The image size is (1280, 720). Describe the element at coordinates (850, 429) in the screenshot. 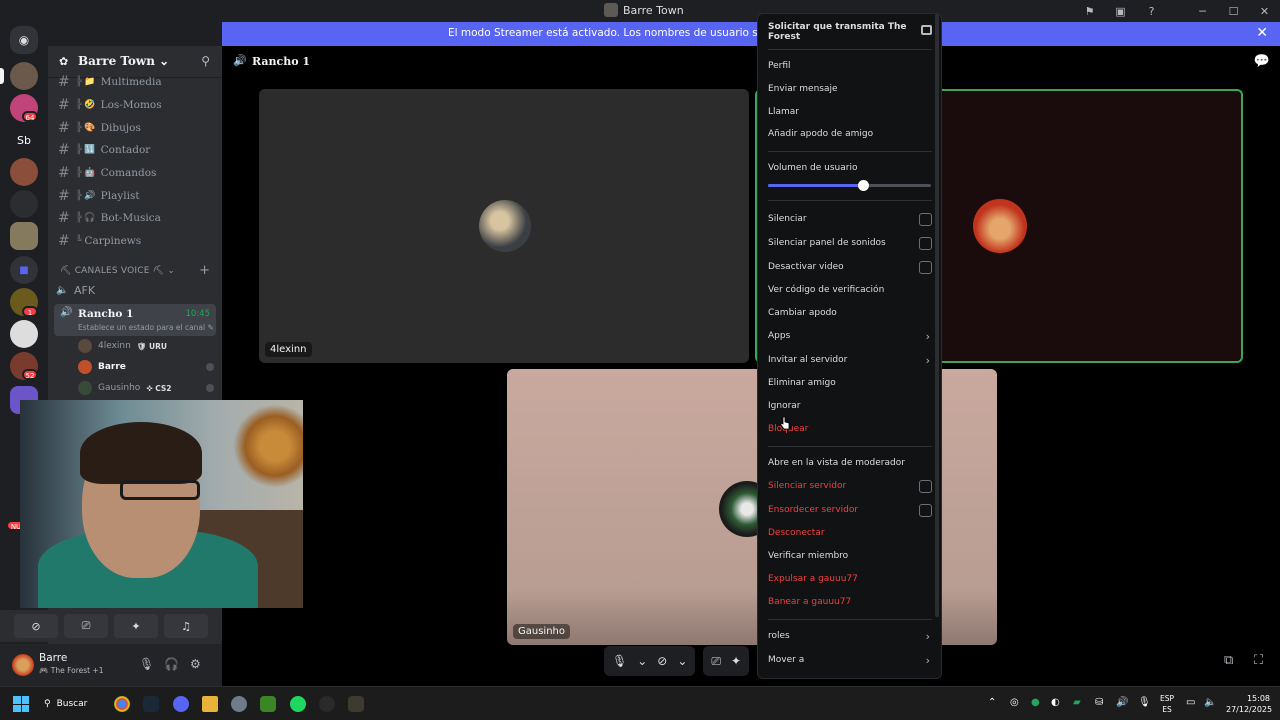

I see `menu-item-block: Bloquear` at that location.